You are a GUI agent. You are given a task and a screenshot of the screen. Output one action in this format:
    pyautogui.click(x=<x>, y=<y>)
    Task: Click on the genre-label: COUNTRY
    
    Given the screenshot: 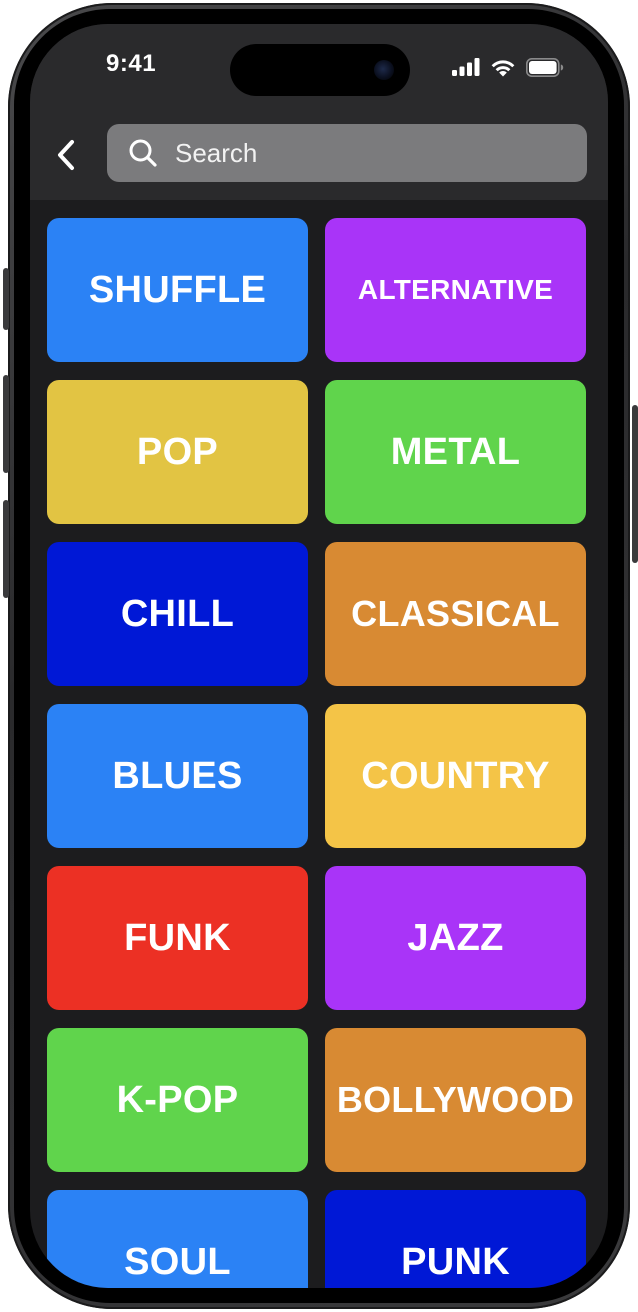 What is the action you would take?
    pyautogui.click(x=455, y=775)
    